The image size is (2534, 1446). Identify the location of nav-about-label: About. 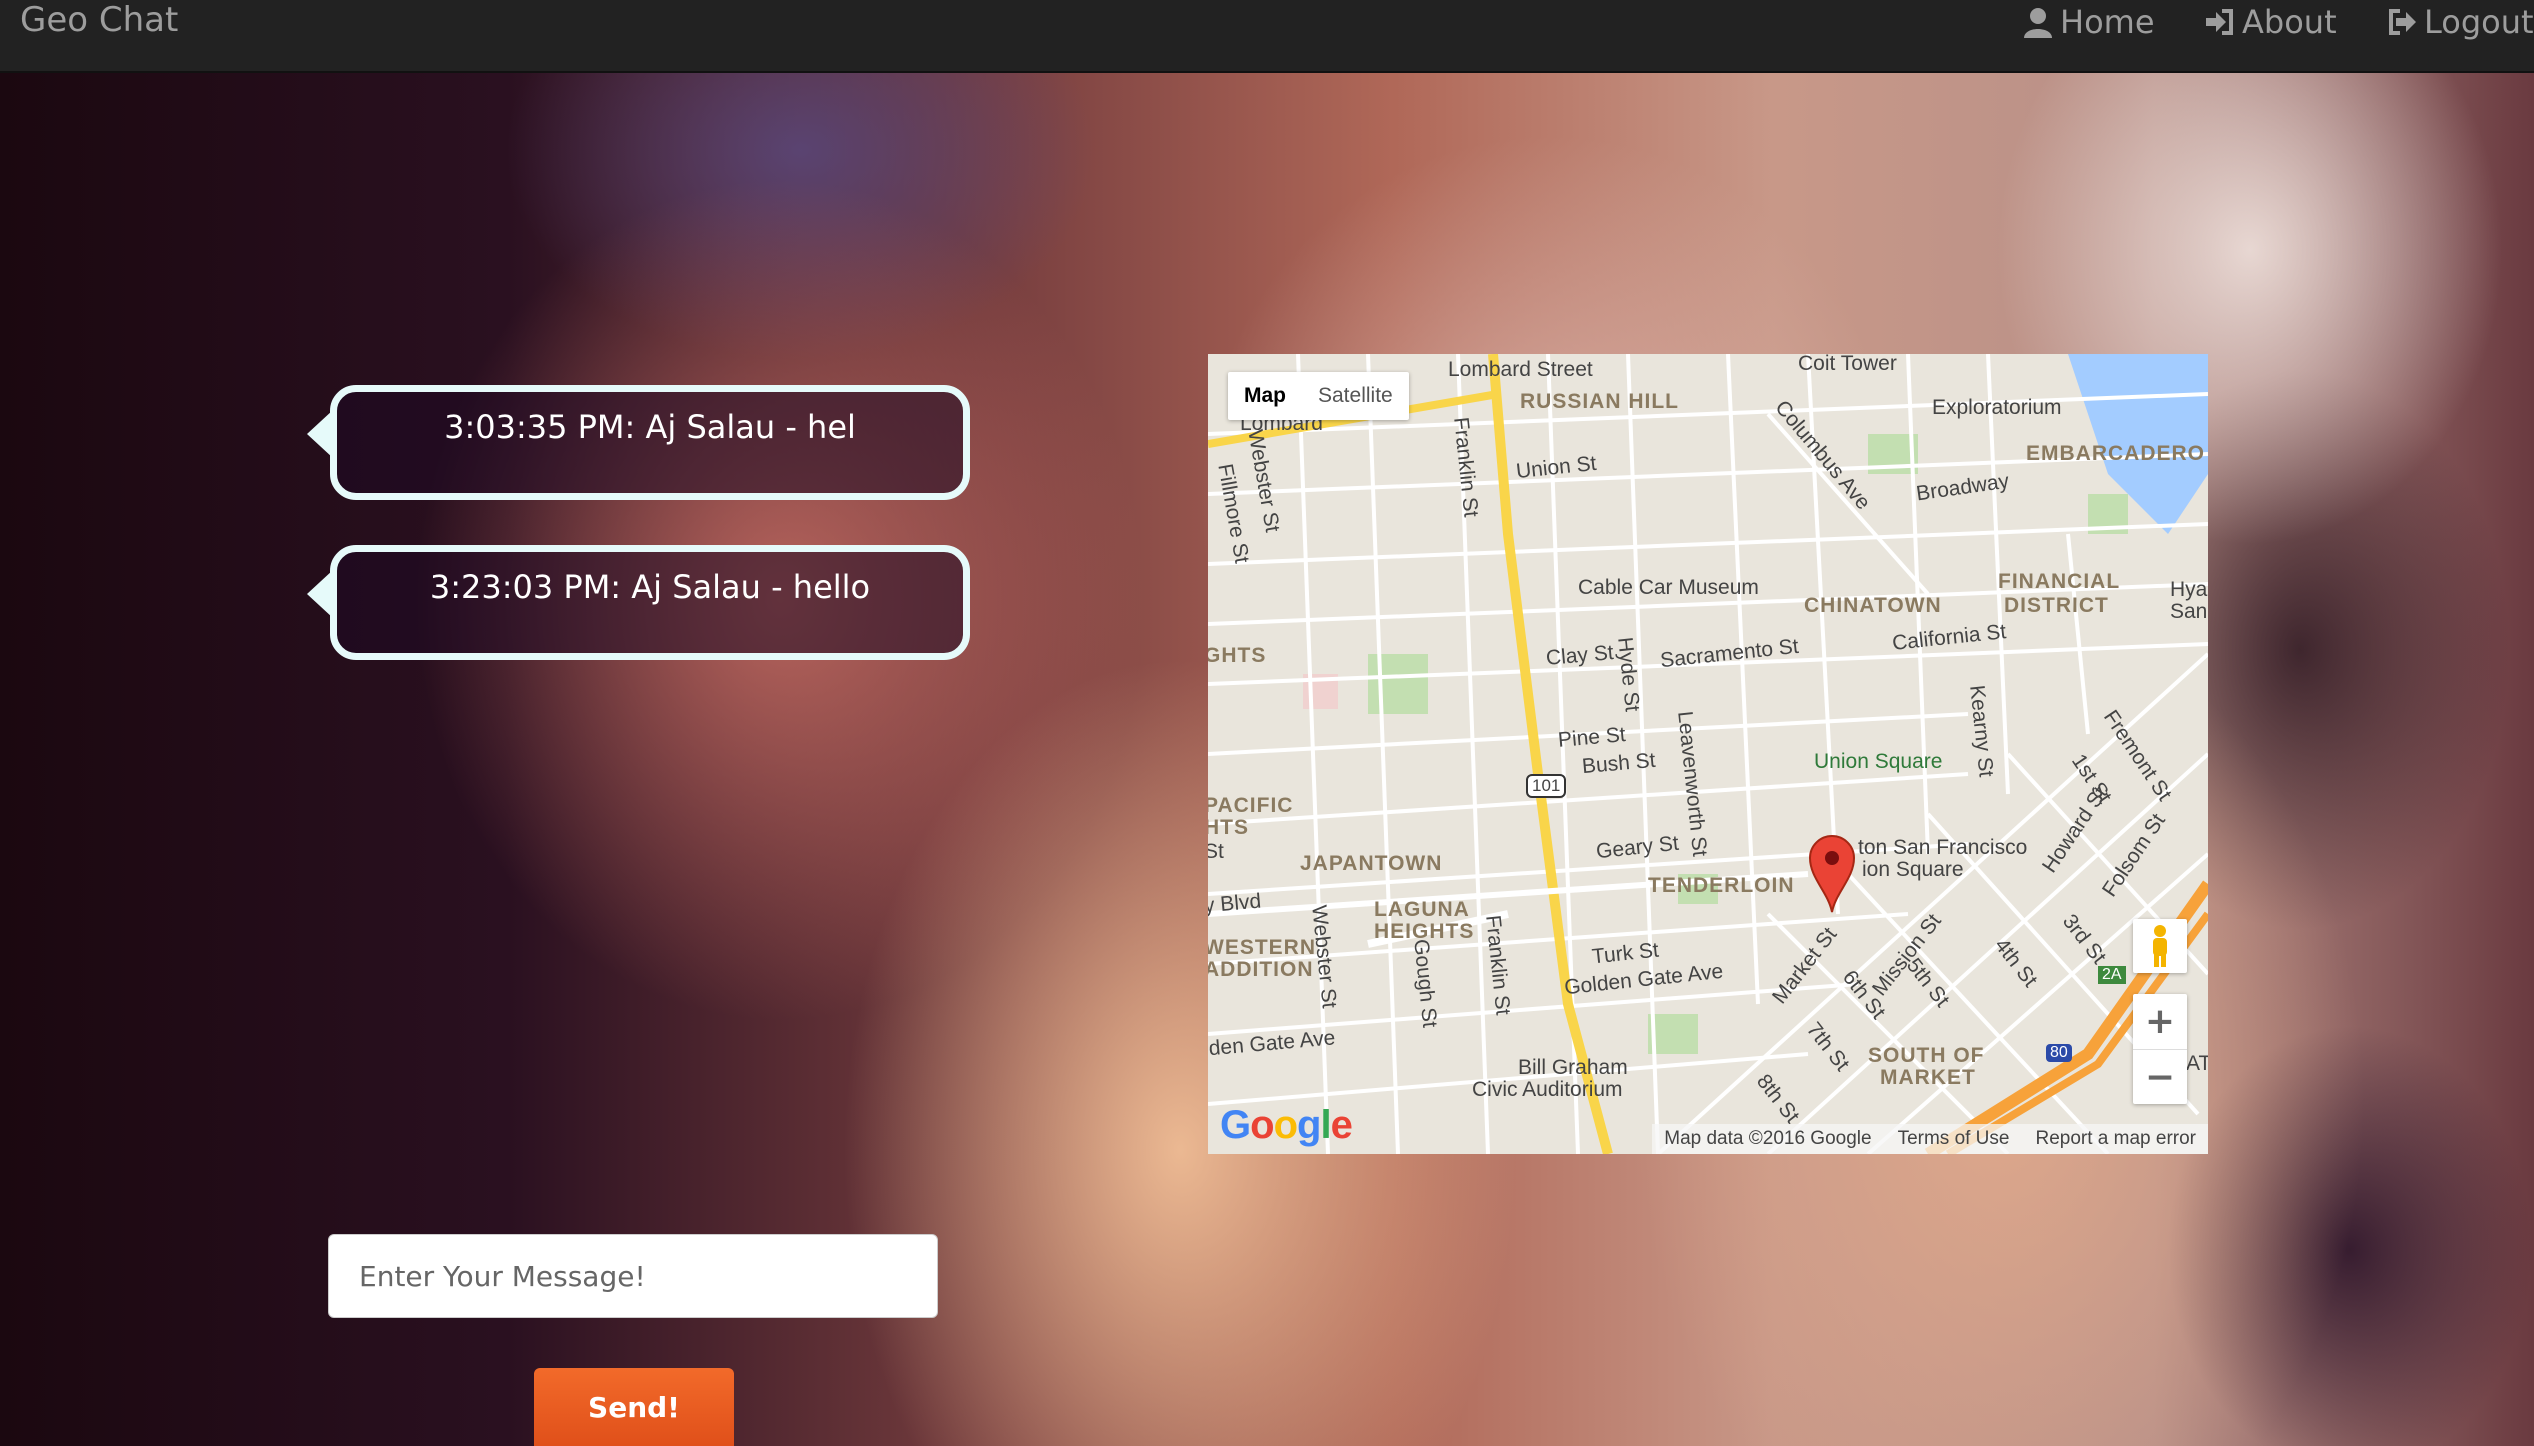
(2289, 22).